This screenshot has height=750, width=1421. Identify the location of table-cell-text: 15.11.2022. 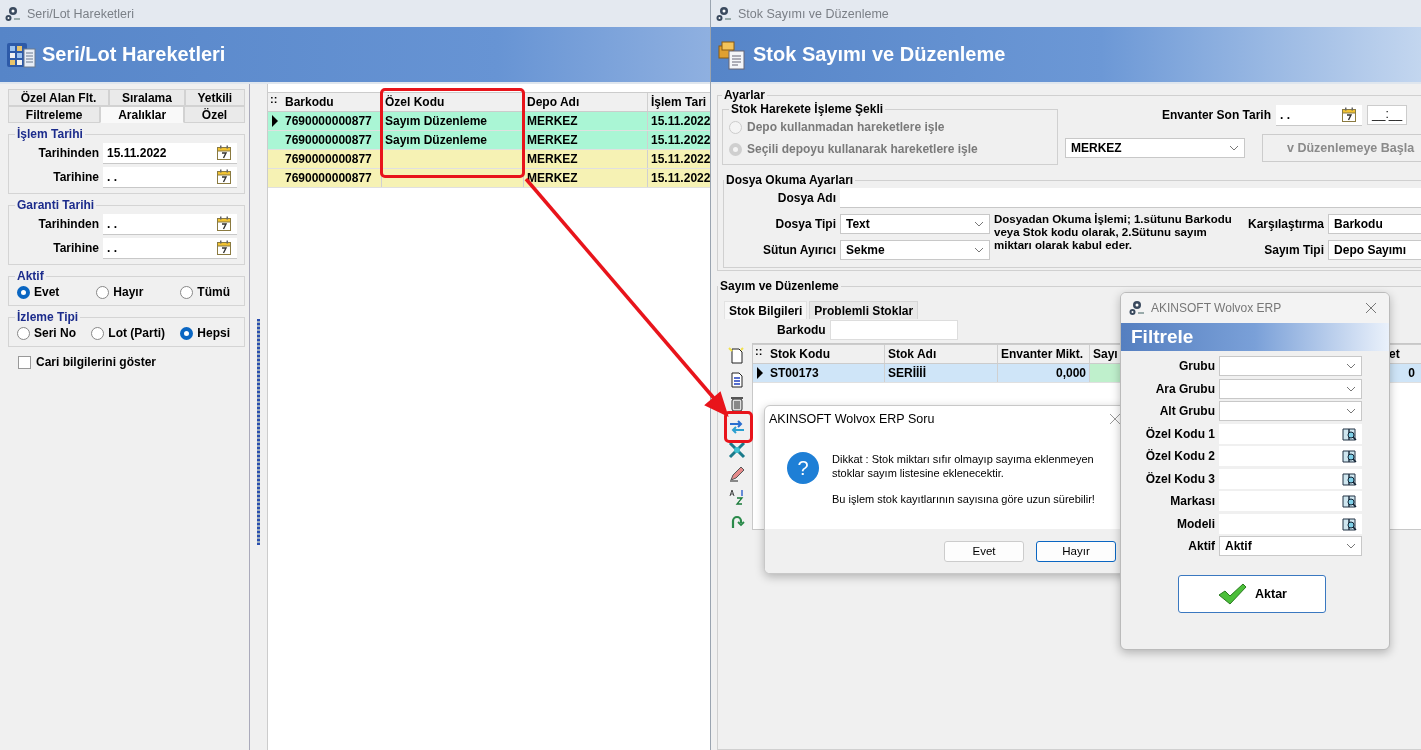
(680, 178).